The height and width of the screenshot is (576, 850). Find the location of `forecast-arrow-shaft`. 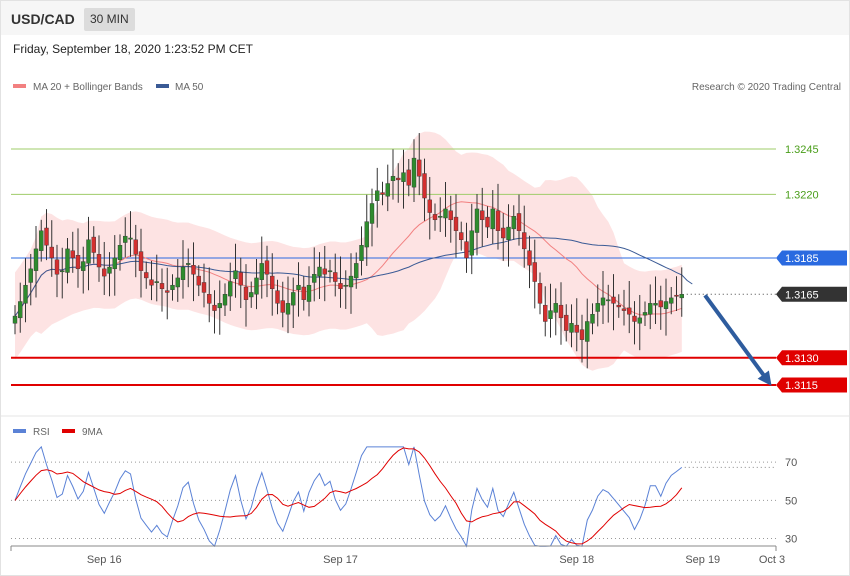

forecast-arrow-shaft is located at coordinates (736, 338).